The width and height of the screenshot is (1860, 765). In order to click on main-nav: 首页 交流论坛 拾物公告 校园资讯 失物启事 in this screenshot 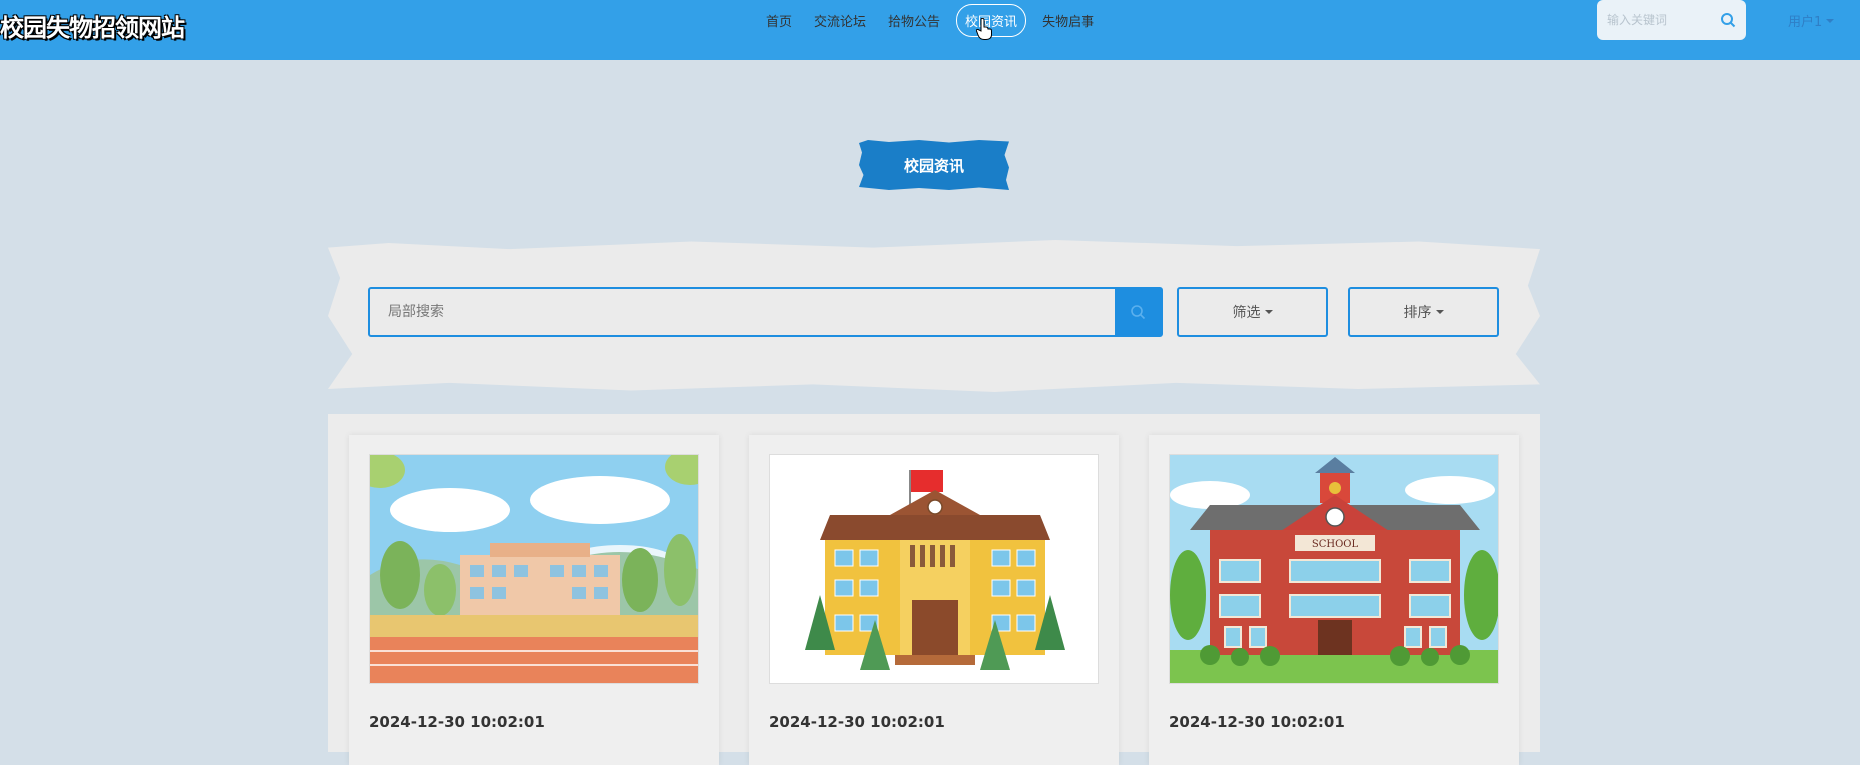, I will do `click(930, 20)`.